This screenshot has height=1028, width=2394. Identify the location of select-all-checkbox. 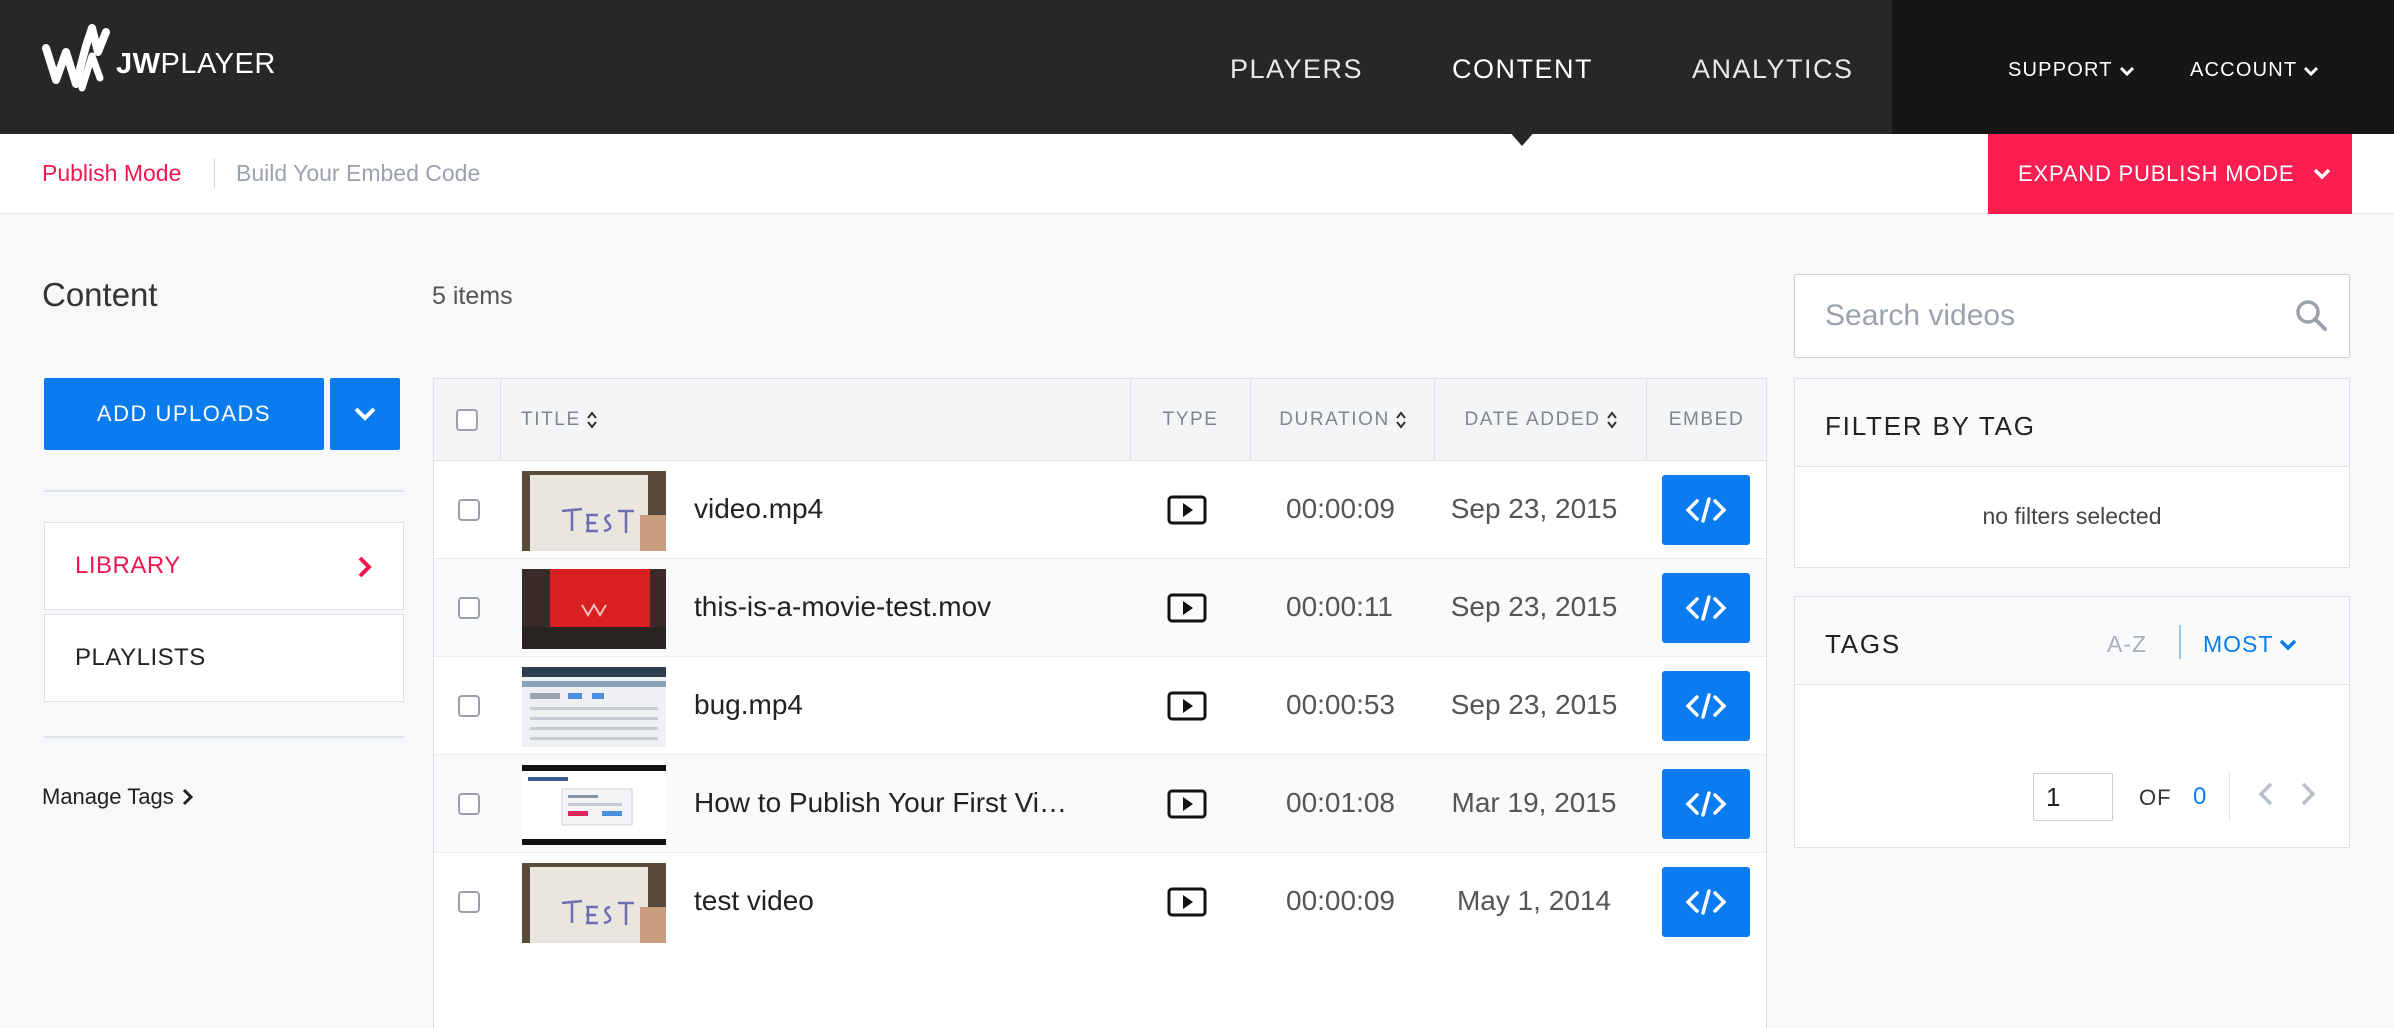
(467, 420).